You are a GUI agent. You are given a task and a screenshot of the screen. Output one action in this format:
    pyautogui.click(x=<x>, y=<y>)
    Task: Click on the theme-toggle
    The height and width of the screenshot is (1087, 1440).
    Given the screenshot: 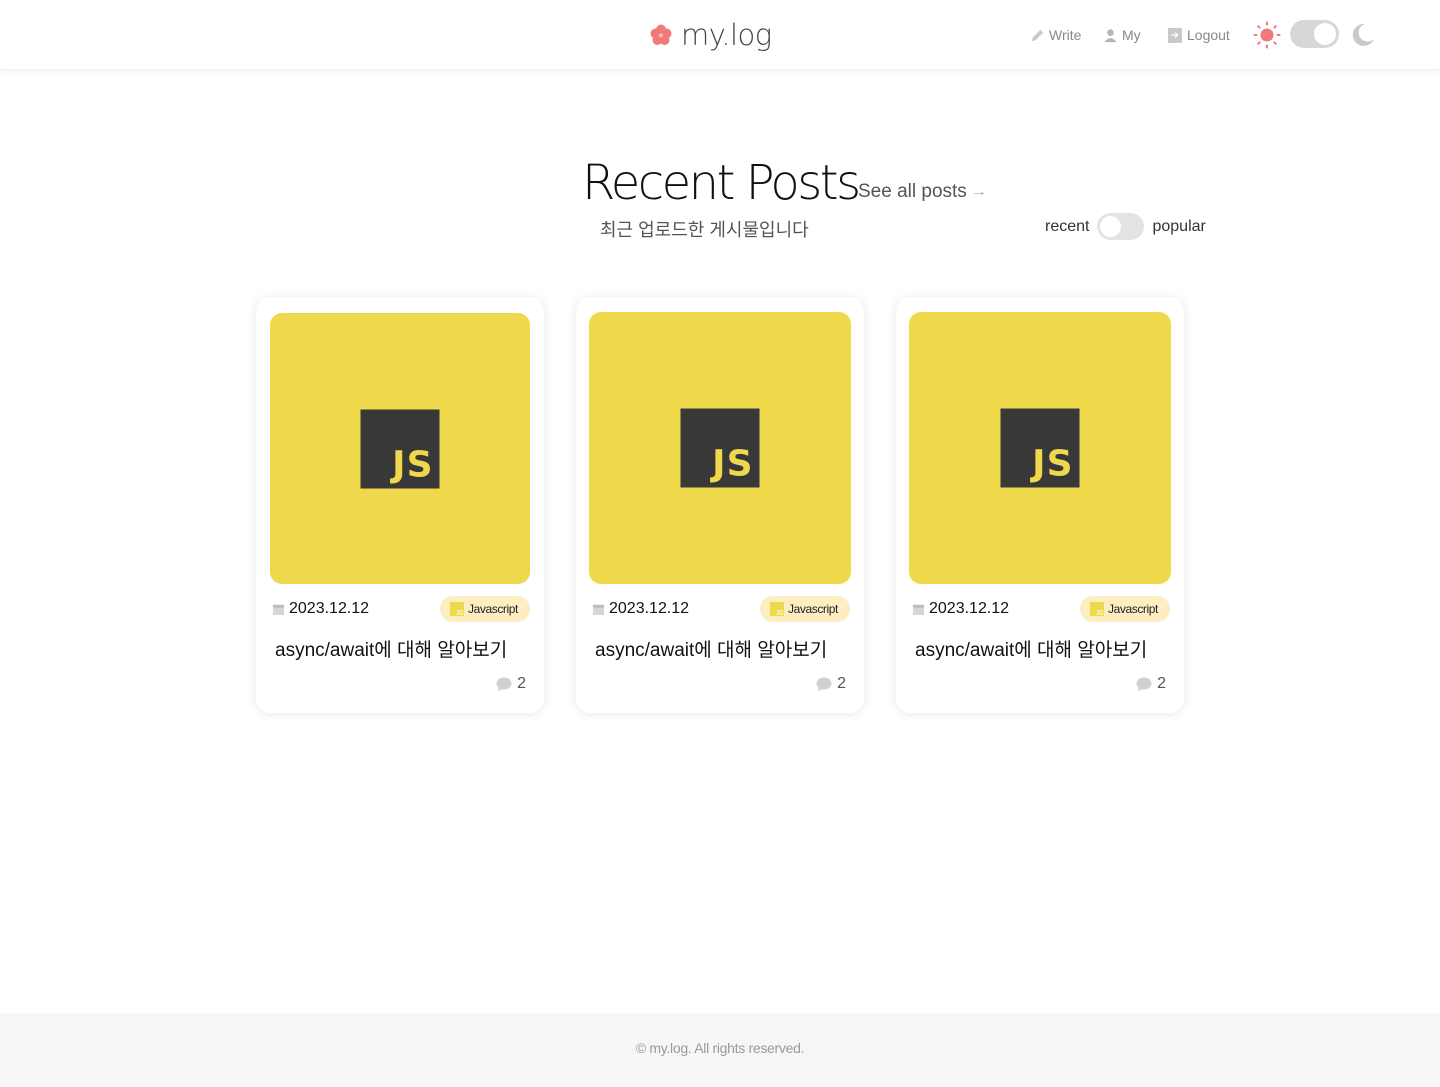 What is the action you would take?
    pyautogui.click(x=1314, y=34)
    